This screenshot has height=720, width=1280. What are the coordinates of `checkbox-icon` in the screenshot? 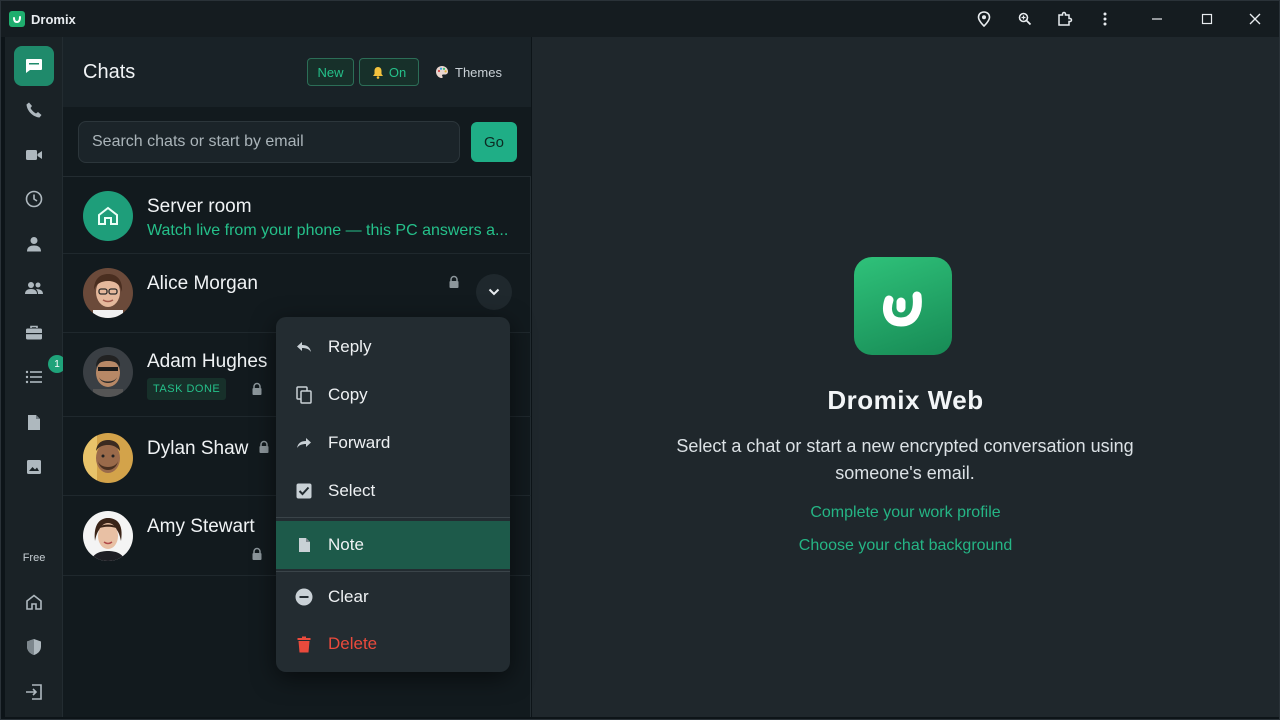 It's located at (304, 491).